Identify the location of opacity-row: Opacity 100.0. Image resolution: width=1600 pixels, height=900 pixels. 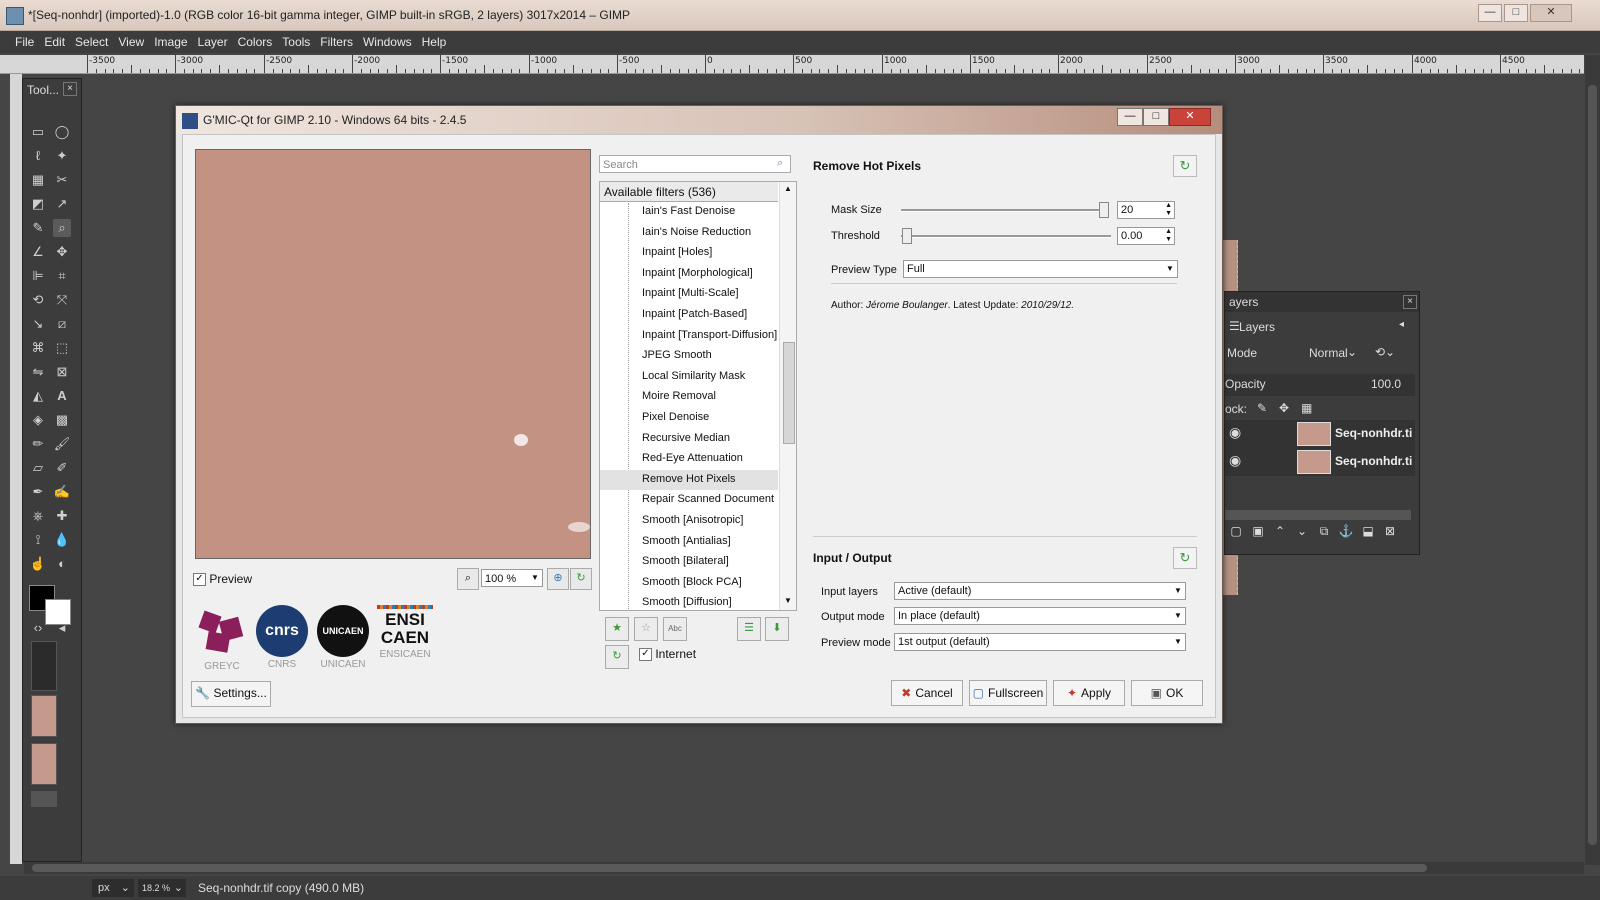
(1320, 385).